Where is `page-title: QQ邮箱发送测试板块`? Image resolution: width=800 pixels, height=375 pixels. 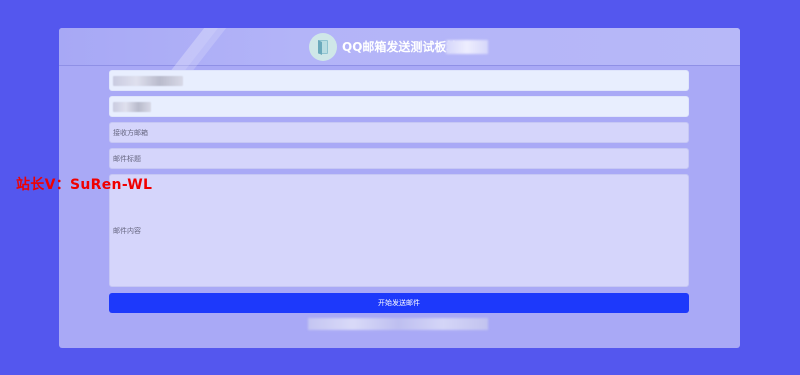 page-title: QQ邮箱发送测试板块 is located at coordinates (400, 47).